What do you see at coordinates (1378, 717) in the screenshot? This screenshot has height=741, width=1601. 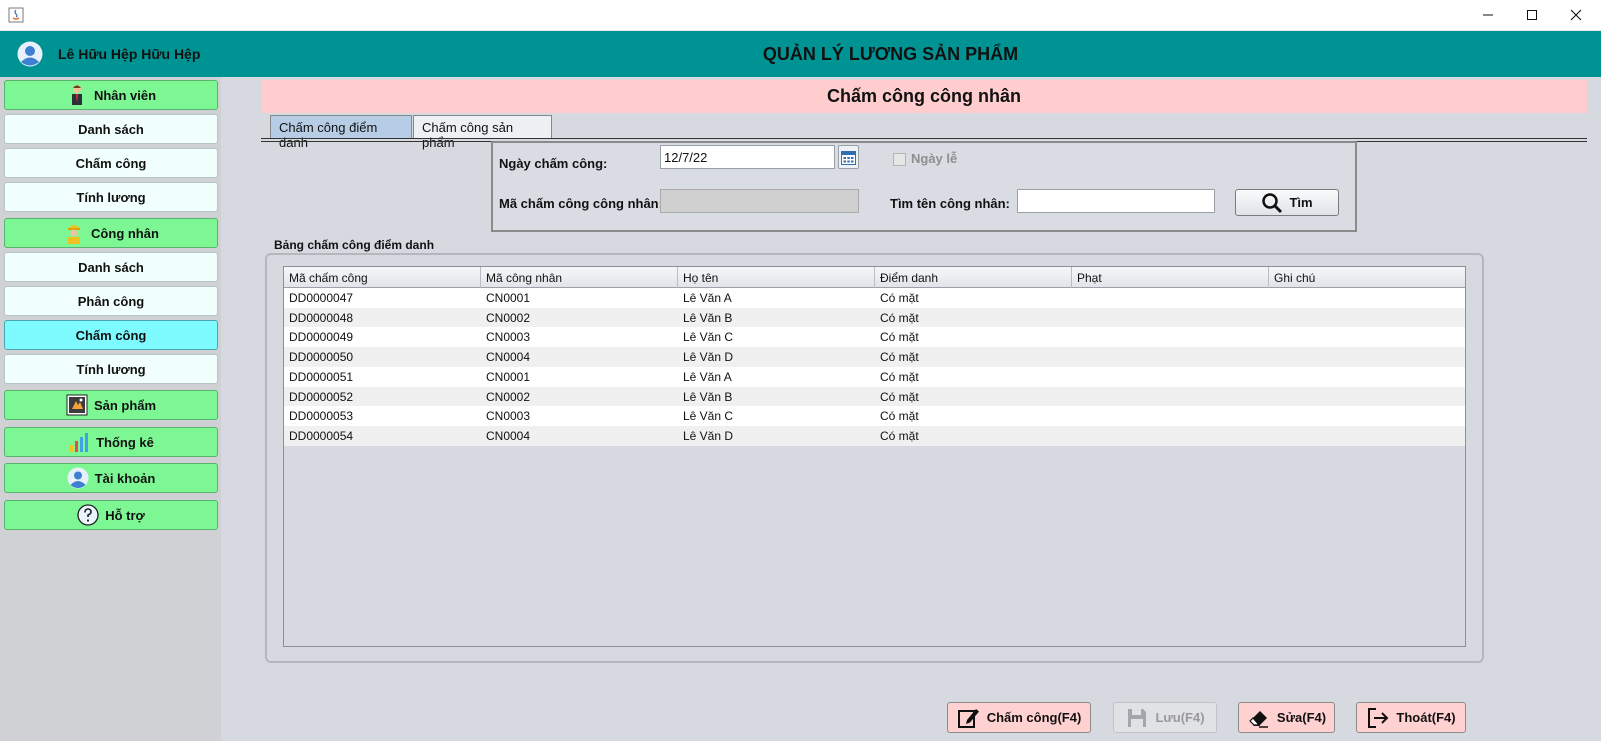 I see `exit-icon` at bounding box center [1378, 717].